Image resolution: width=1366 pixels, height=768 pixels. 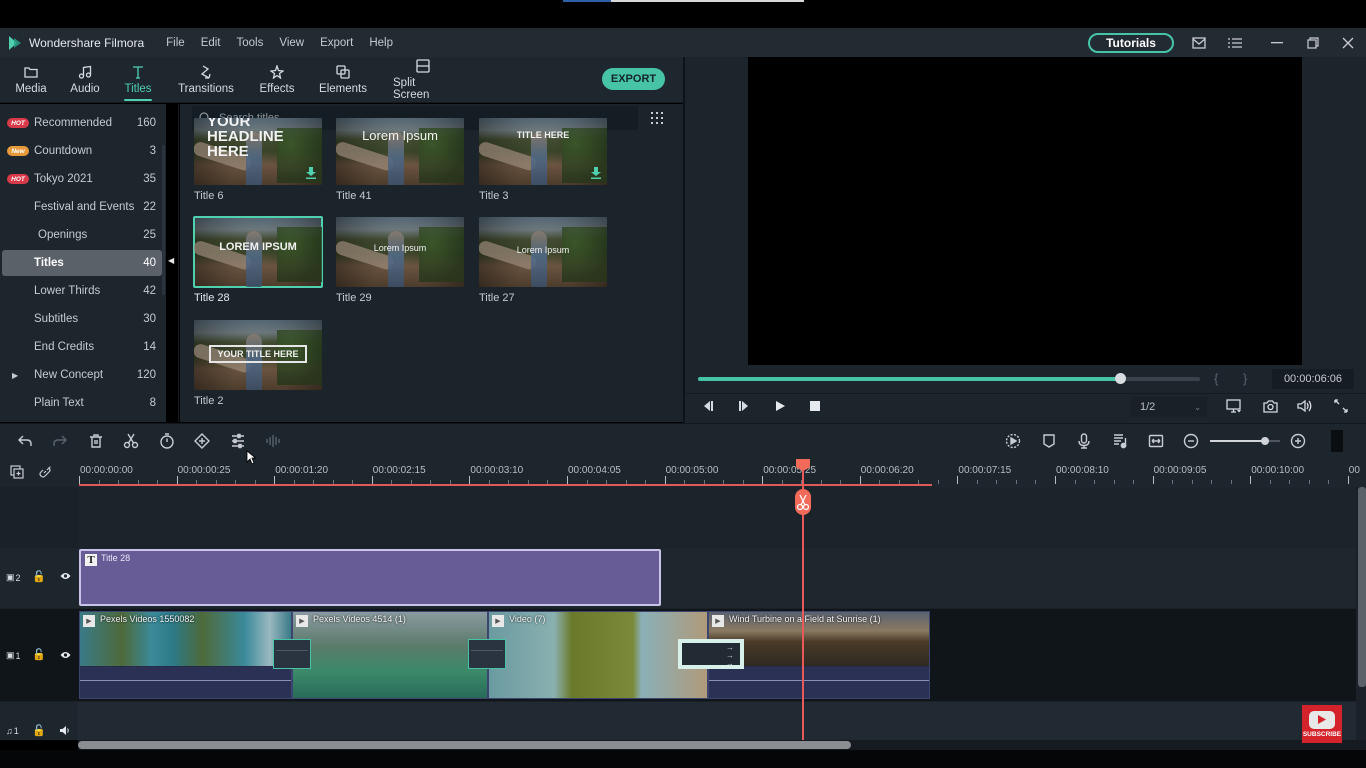 What do you see at coordinates (887, 470) in the screenshot?
I see `ruler-tick-label: 00:00:06:20` at bounding box center [887, 470].